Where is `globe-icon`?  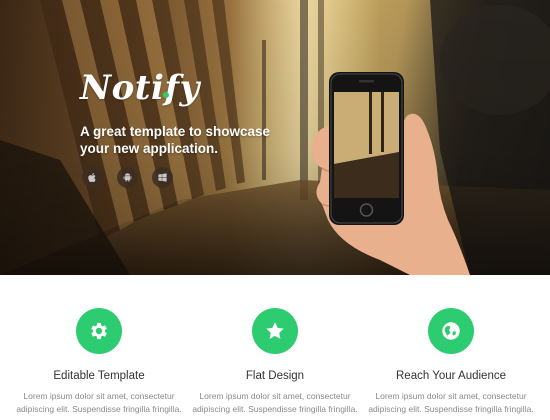 globe-icon is located at coordinates (451, 331).